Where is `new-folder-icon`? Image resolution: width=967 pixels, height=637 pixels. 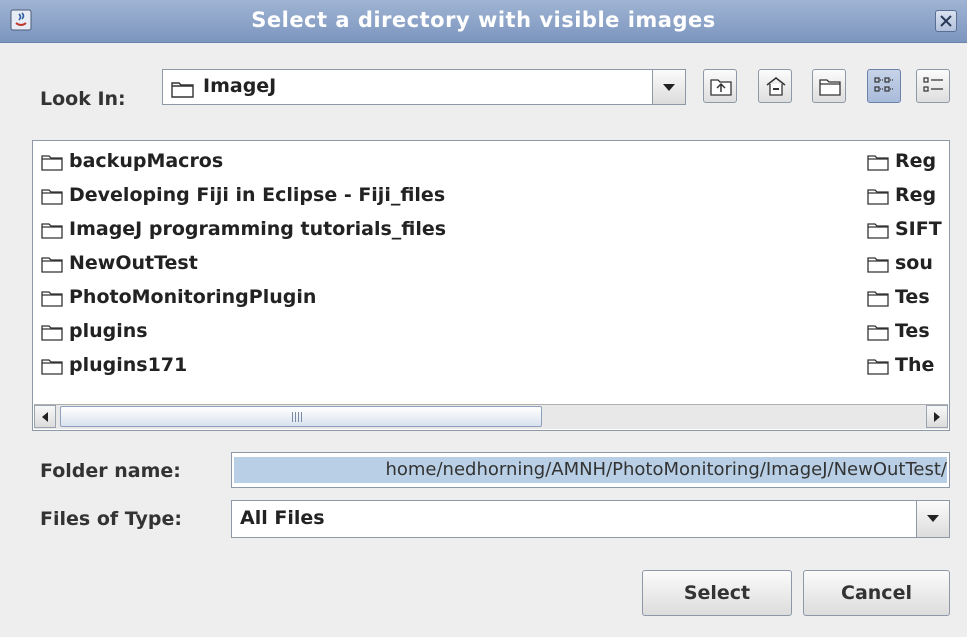 new-folder-icon is located at coordinates (830, 87).